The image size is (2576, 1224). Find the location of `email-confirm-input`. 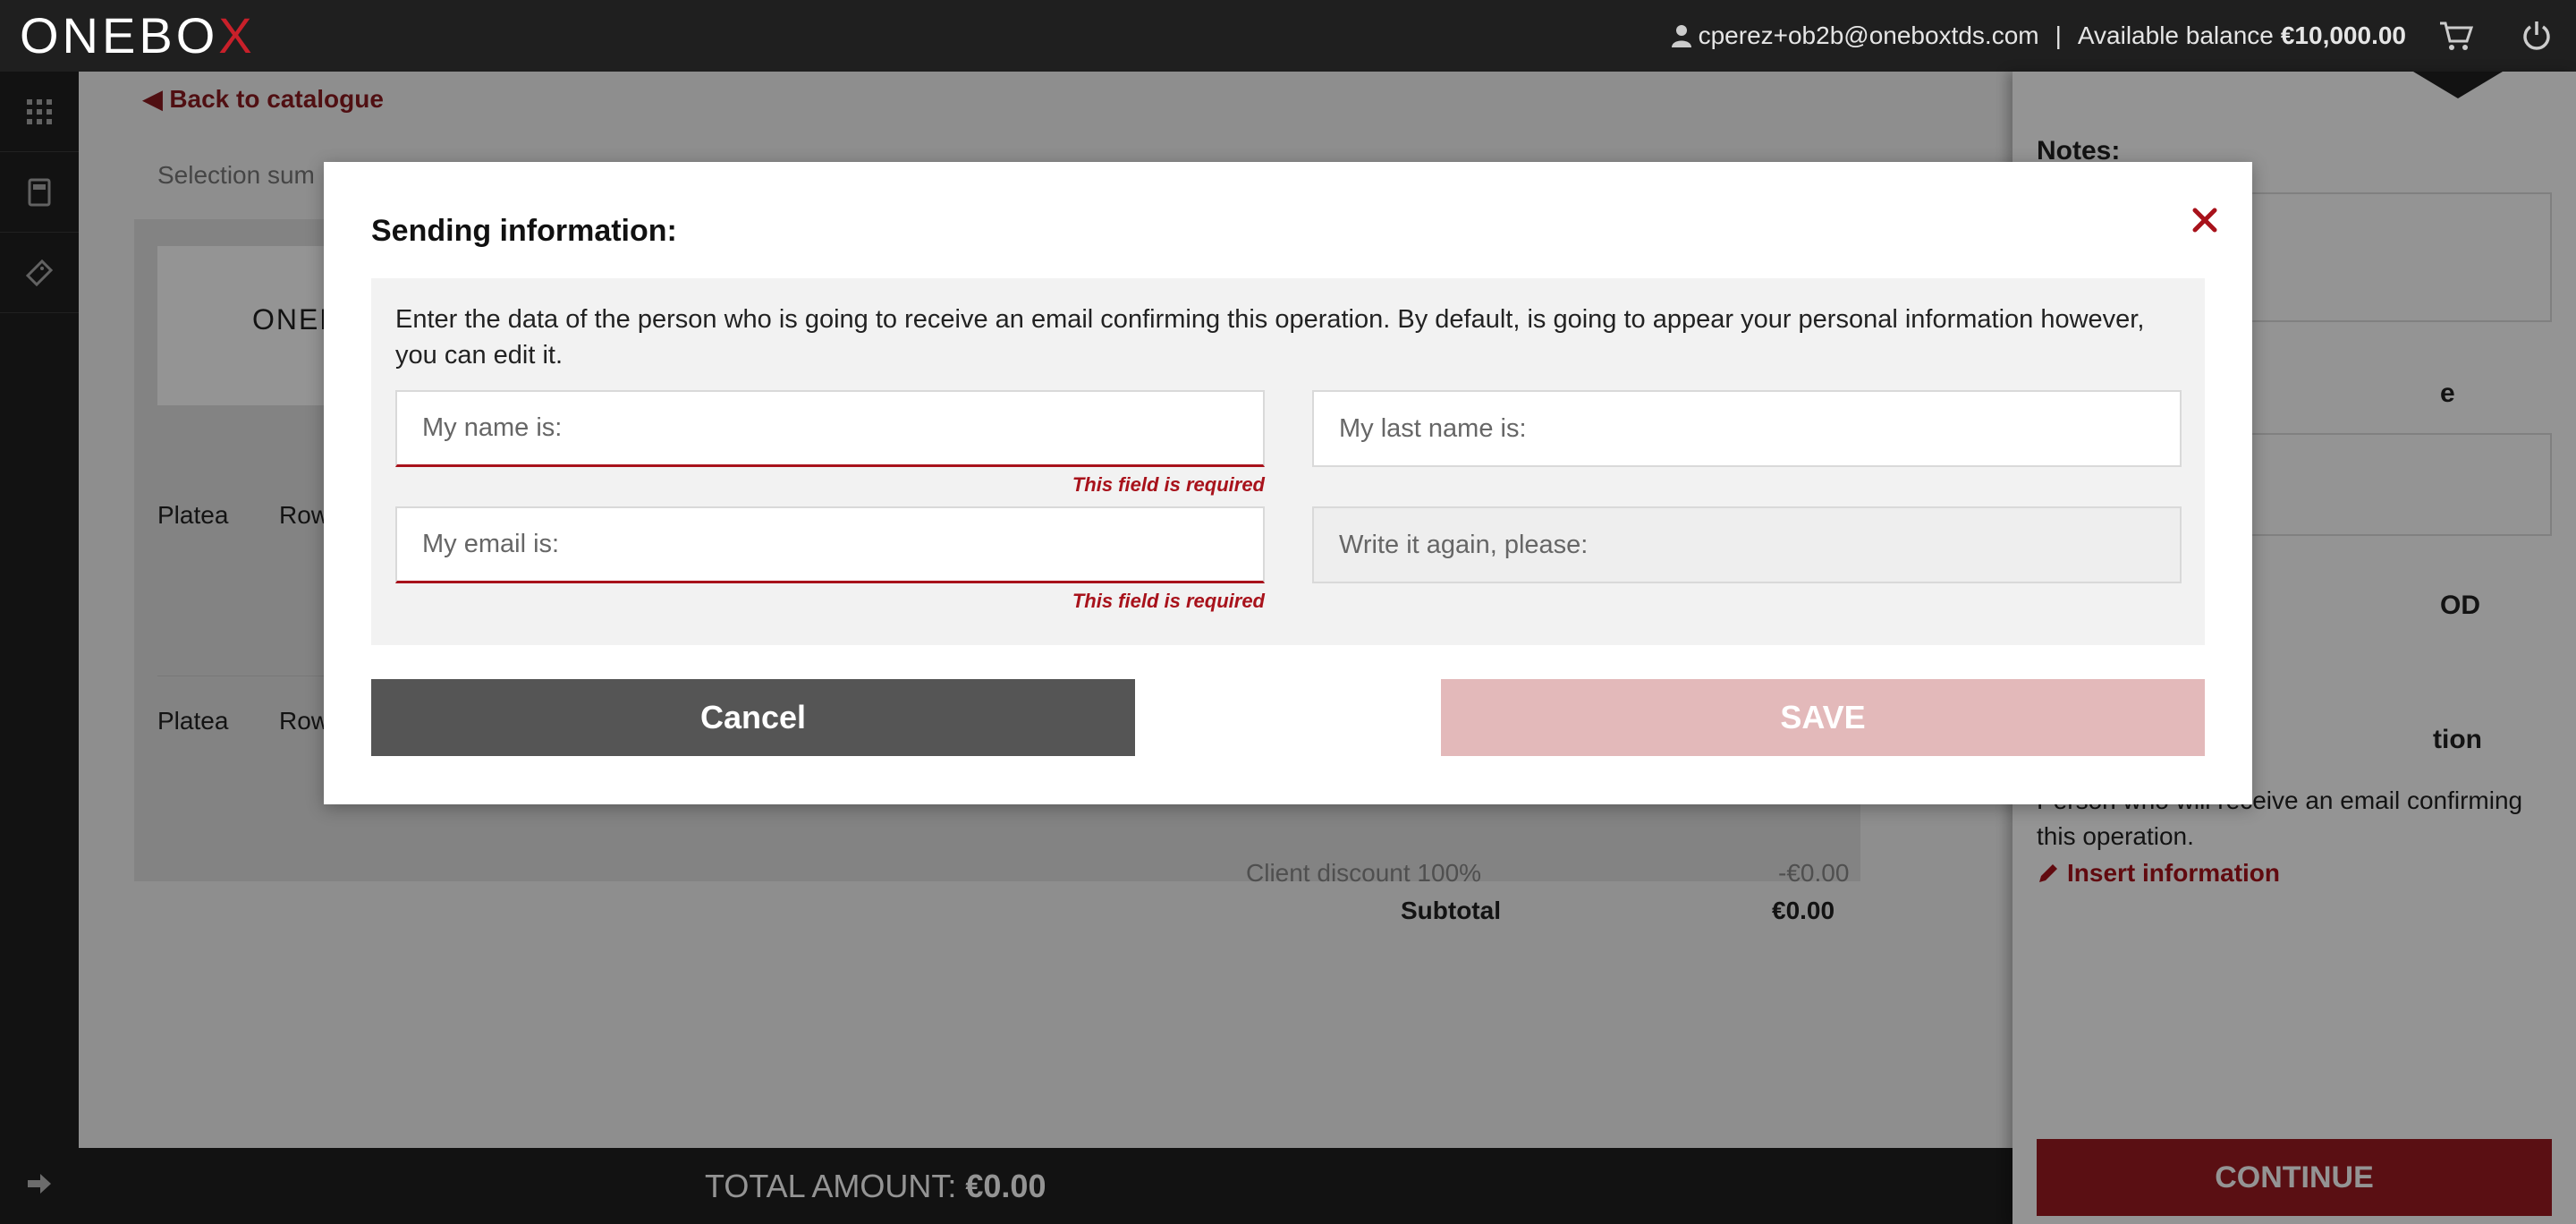

email-confirm-input is located at coordinates (1747, 545).